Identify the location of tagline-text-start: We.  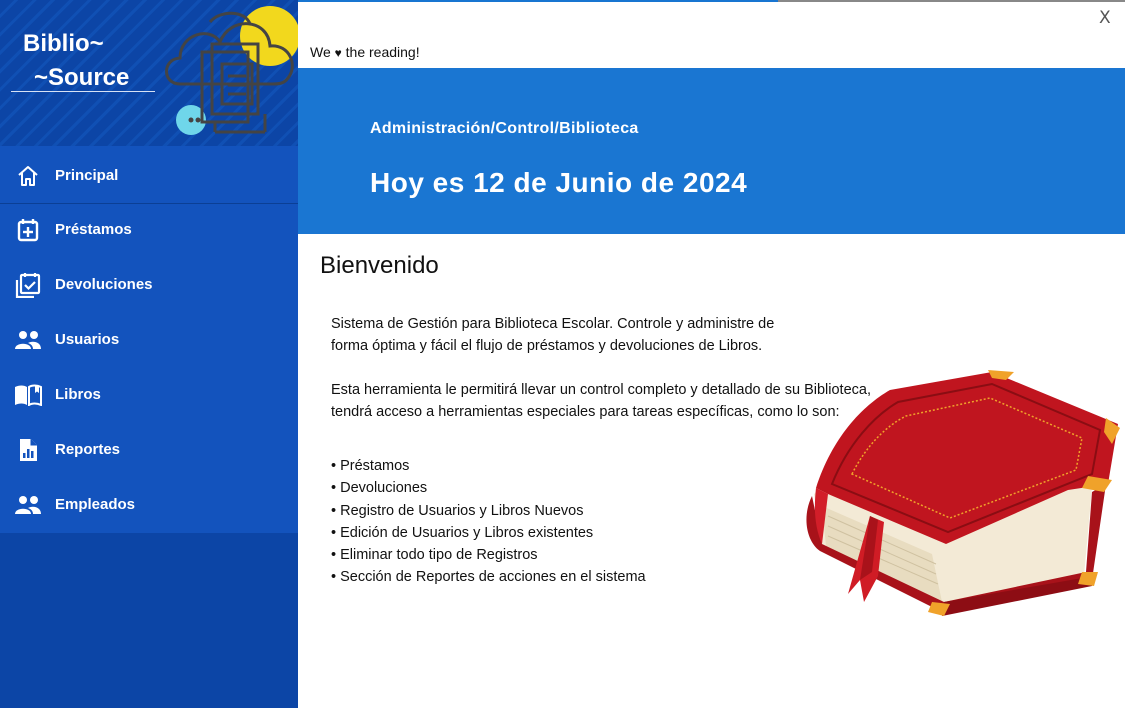
(320, 52).